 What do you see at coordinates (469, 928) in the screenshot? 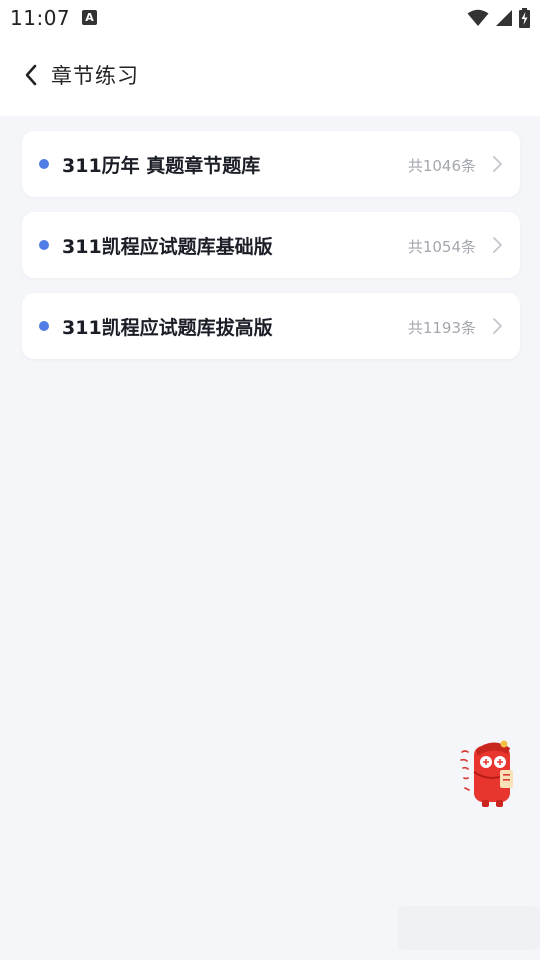
I see `bottom-overlay` at bounding box center [469, 928].